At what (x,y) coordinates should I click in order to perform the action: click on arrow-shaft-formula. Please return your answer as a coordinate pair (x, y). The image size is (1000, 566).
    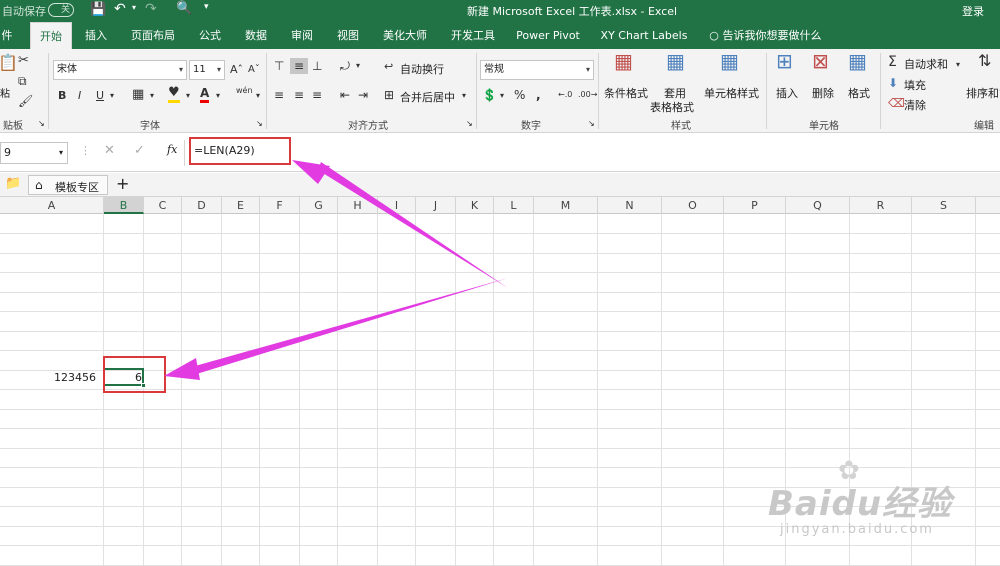
    Looking at the image, I should click on (413, 225).